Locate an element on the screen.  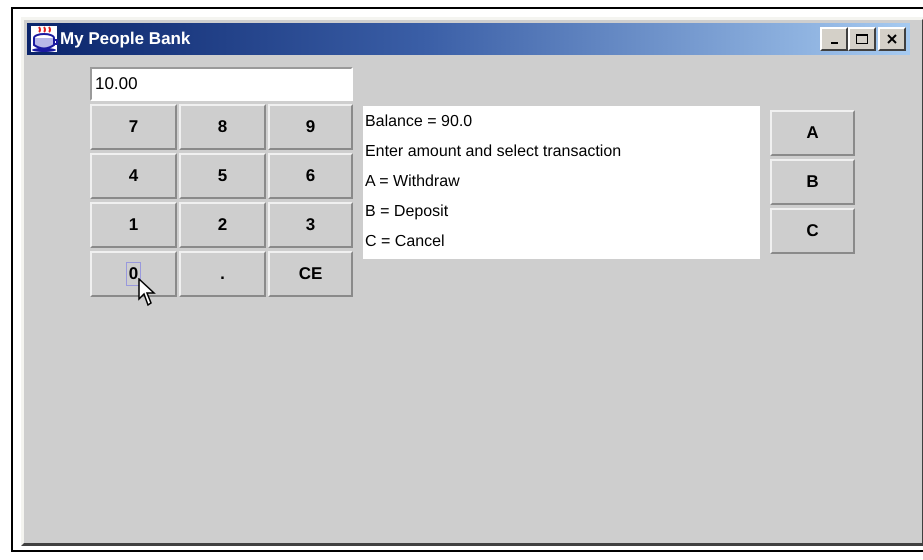
close-button is located at coordinates (892, 39).